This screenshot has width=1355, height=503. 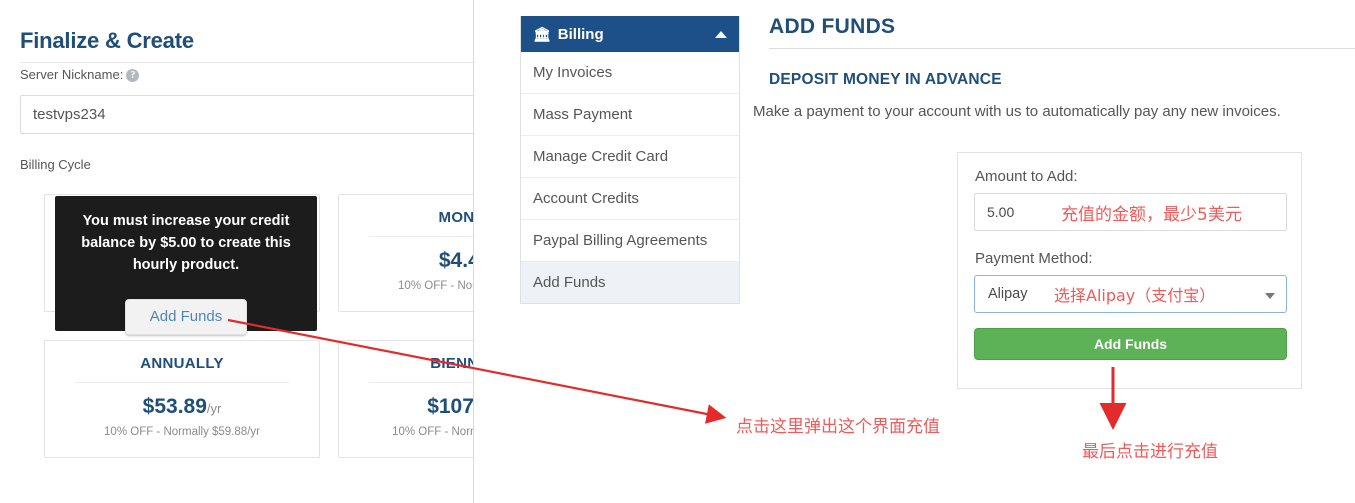 I want to click on card-note: 10% OFF - Normally $4.99/mo, so click(x=435, y=286).